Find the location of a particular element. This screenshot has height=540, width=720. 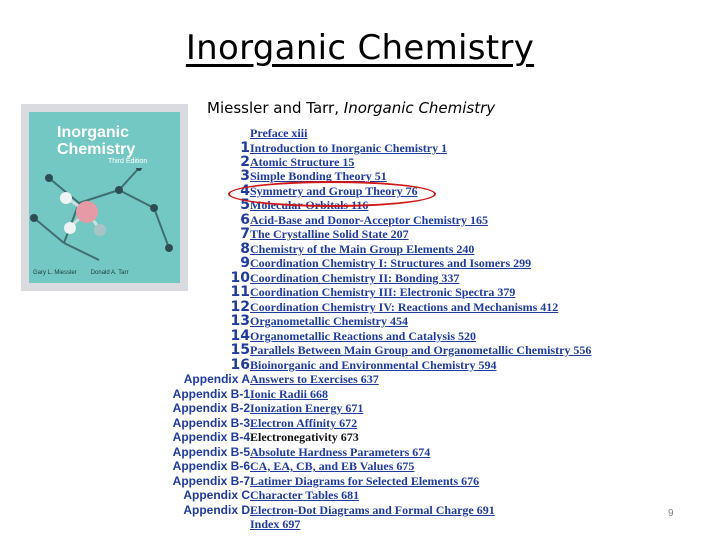

toc-number: 7 is located at coordinates (245, 234).